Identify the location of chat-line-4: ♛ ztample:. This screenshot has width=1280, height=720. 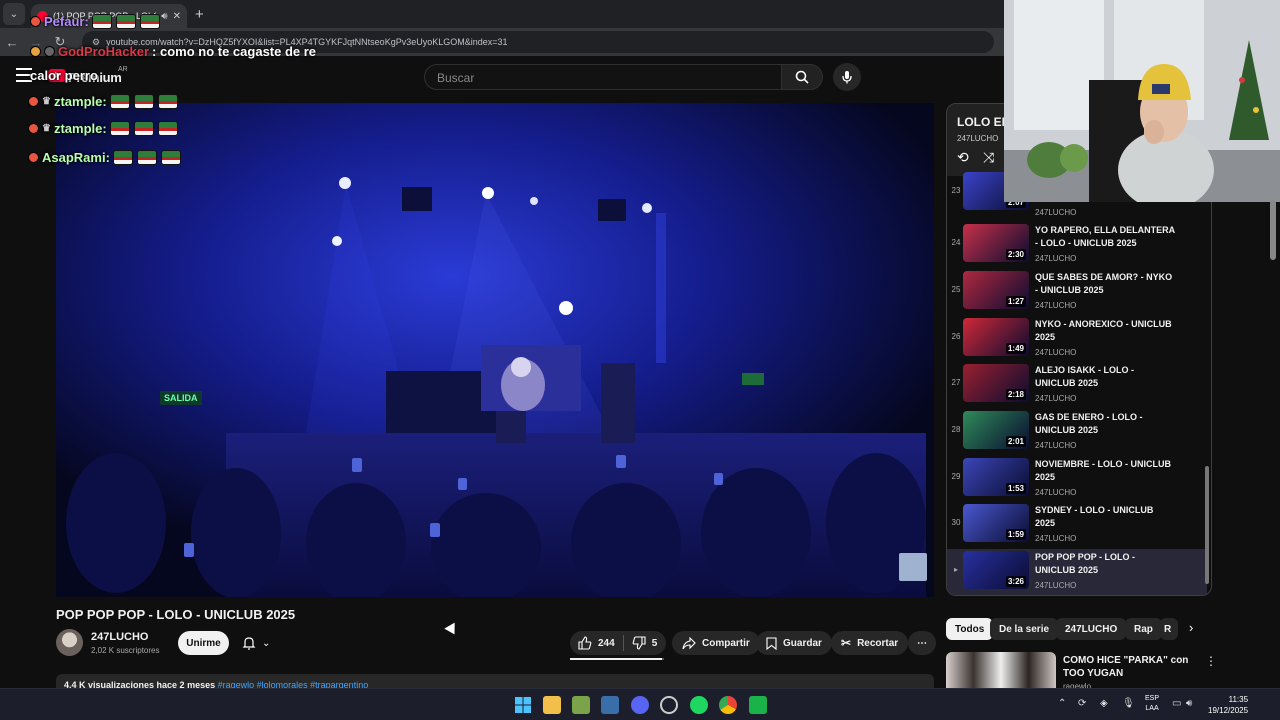
(103, 101).